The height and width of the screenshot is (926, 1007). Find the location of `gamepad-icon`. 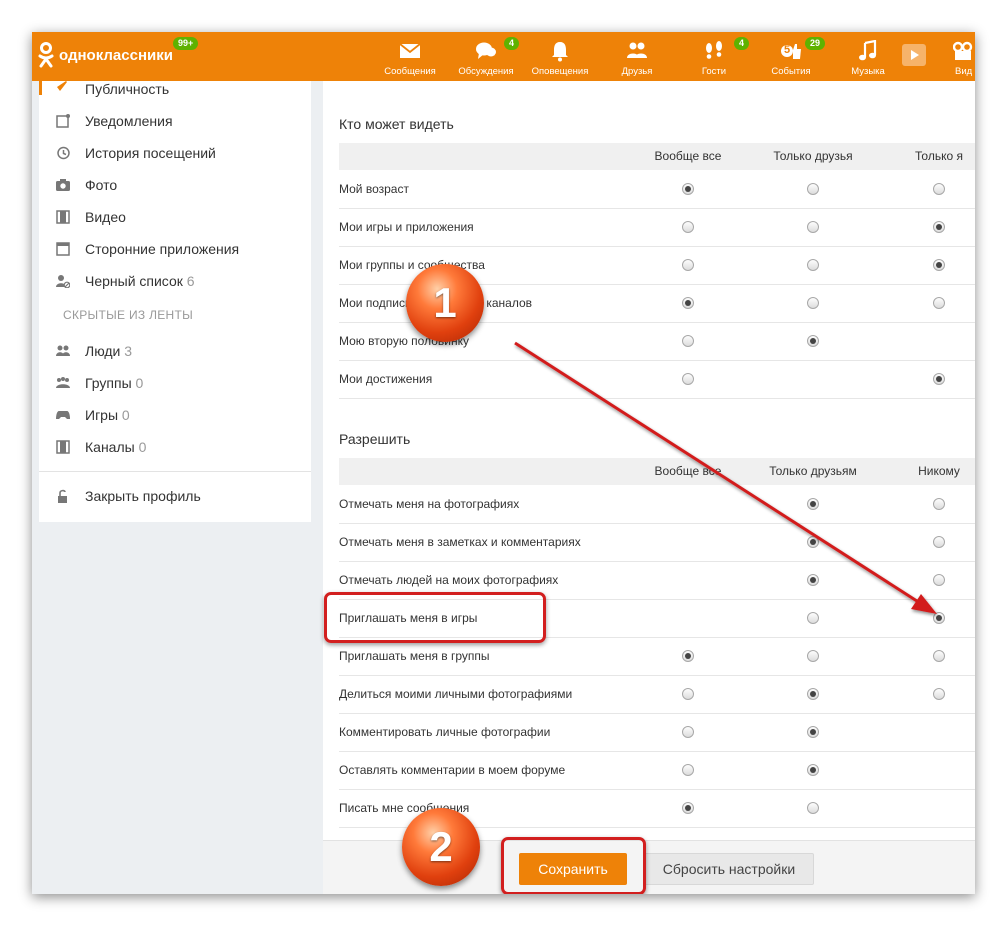

gamepad-icon is located at coordinates (63, 415).